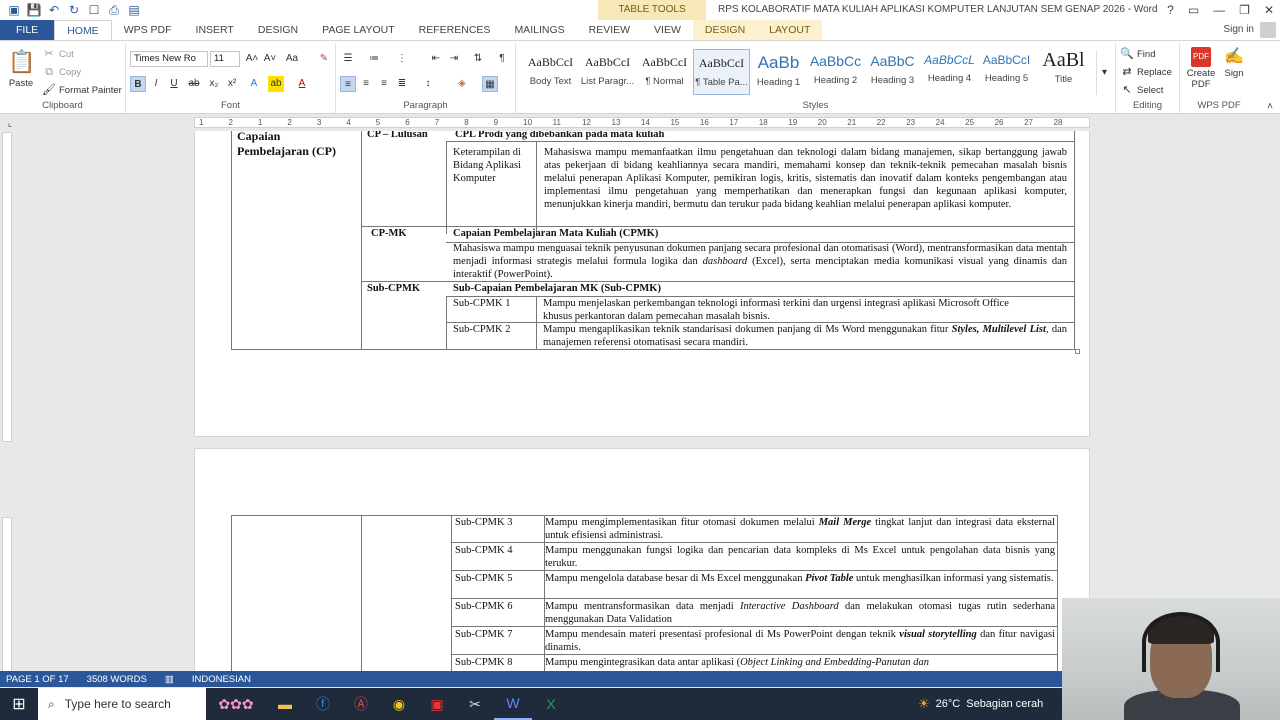 The image size is (1280, 720). Describe the element at coordinates (455, 30) in the screenshot. I see `tab-references: REFERENCES` at that location.